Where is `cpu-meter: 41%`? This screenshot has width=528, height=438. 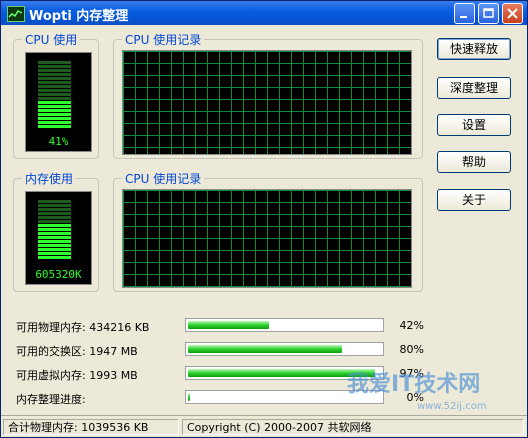
cpu-meter: 41% is located at coordinates (58, 102).